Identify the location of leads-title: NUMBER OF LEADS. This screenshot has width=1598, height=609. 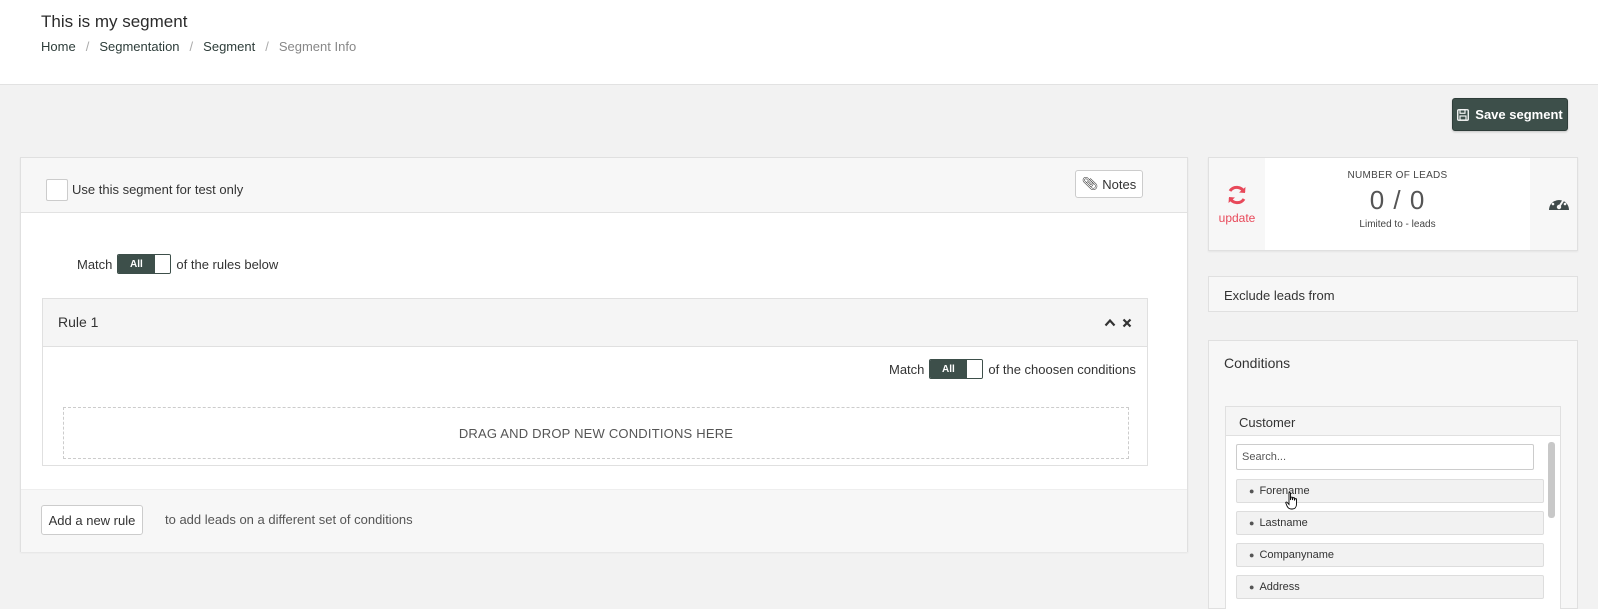
(1397, 175).